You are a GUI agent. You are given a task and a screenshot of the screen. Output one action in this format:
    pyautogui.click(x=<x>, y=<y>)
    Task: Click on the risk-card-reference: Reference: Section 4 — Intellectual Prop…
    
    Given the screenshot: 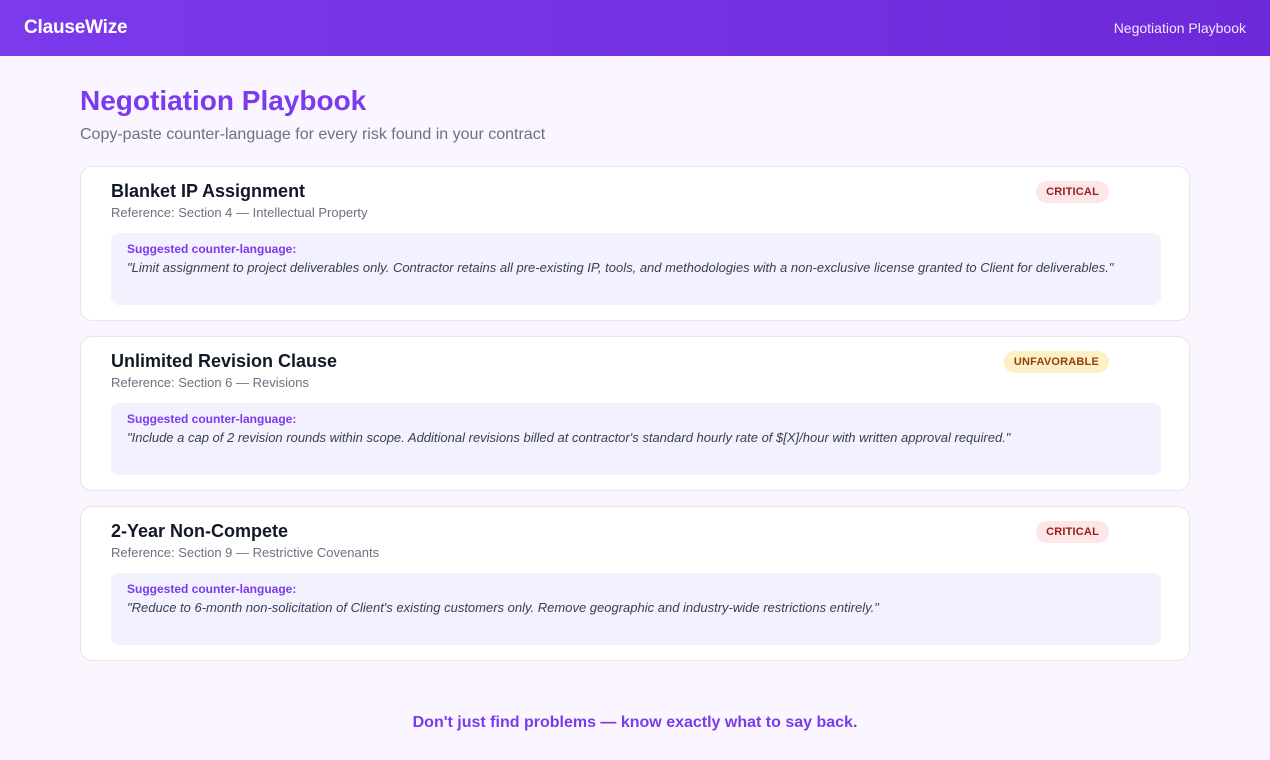 What is the action you would take?
    pyautogui.click(x=239, y=212)
    